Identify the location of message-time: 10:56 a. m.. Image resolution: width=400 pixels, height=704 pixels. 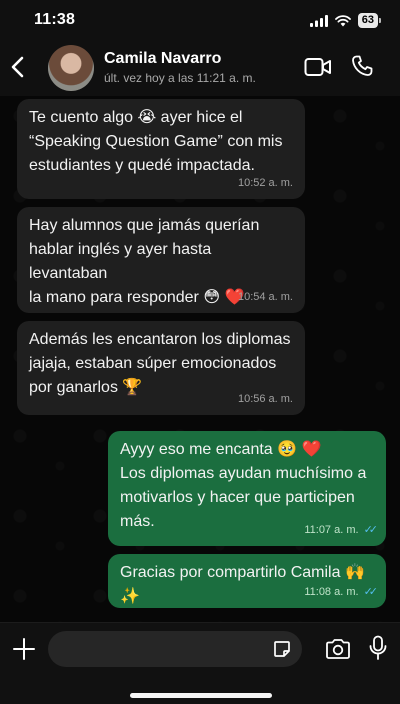
(265, 399).